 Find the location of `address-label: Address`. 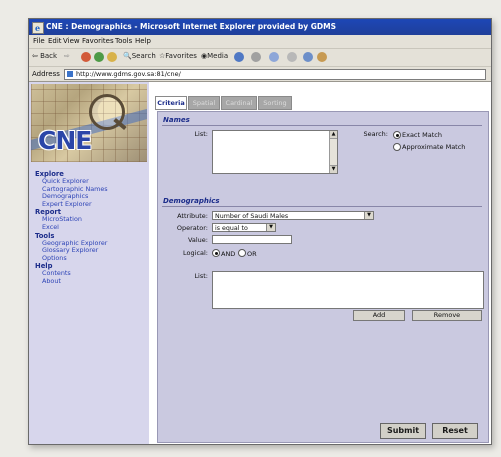

address-label: Address is located at coordinates (46, 74).